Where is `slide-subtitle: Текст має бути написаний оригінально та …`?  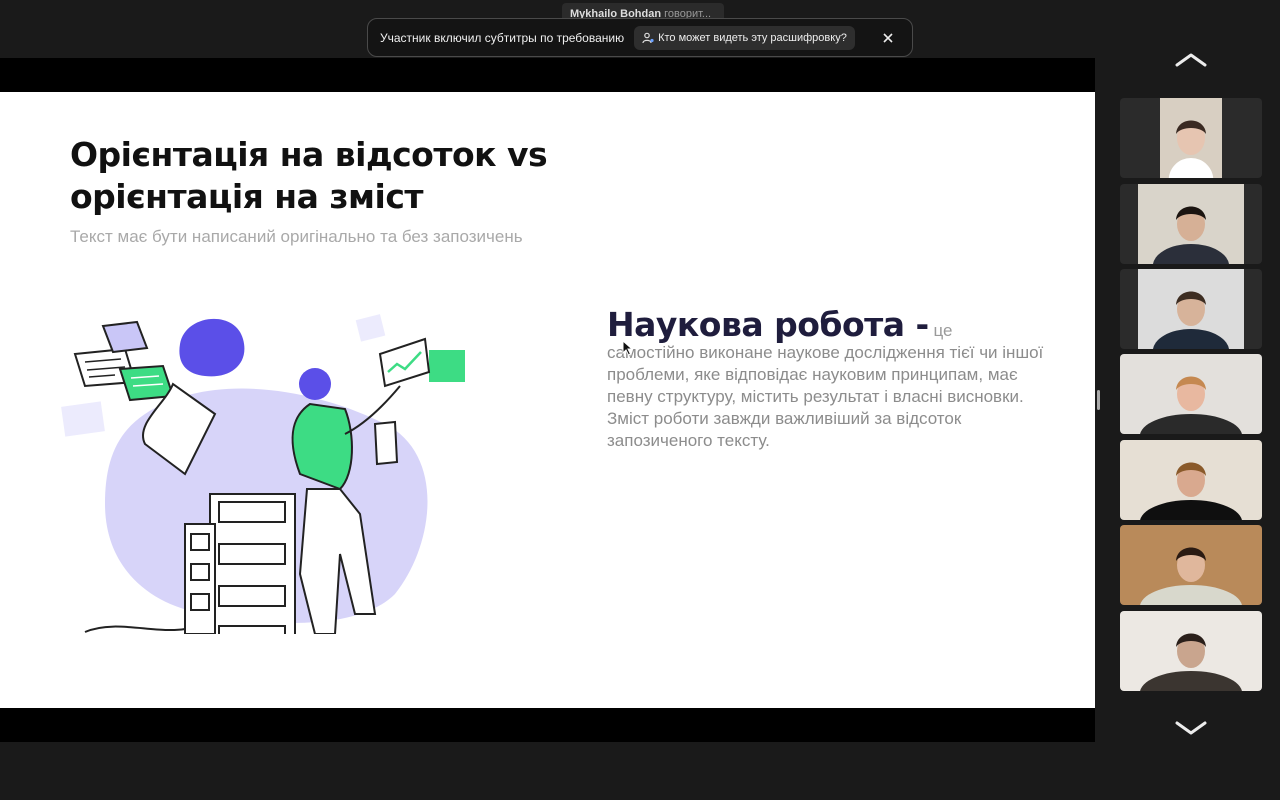
slide-subtitle: Текст має бути написаний оригінально та … is located at coordinates (296, 236).